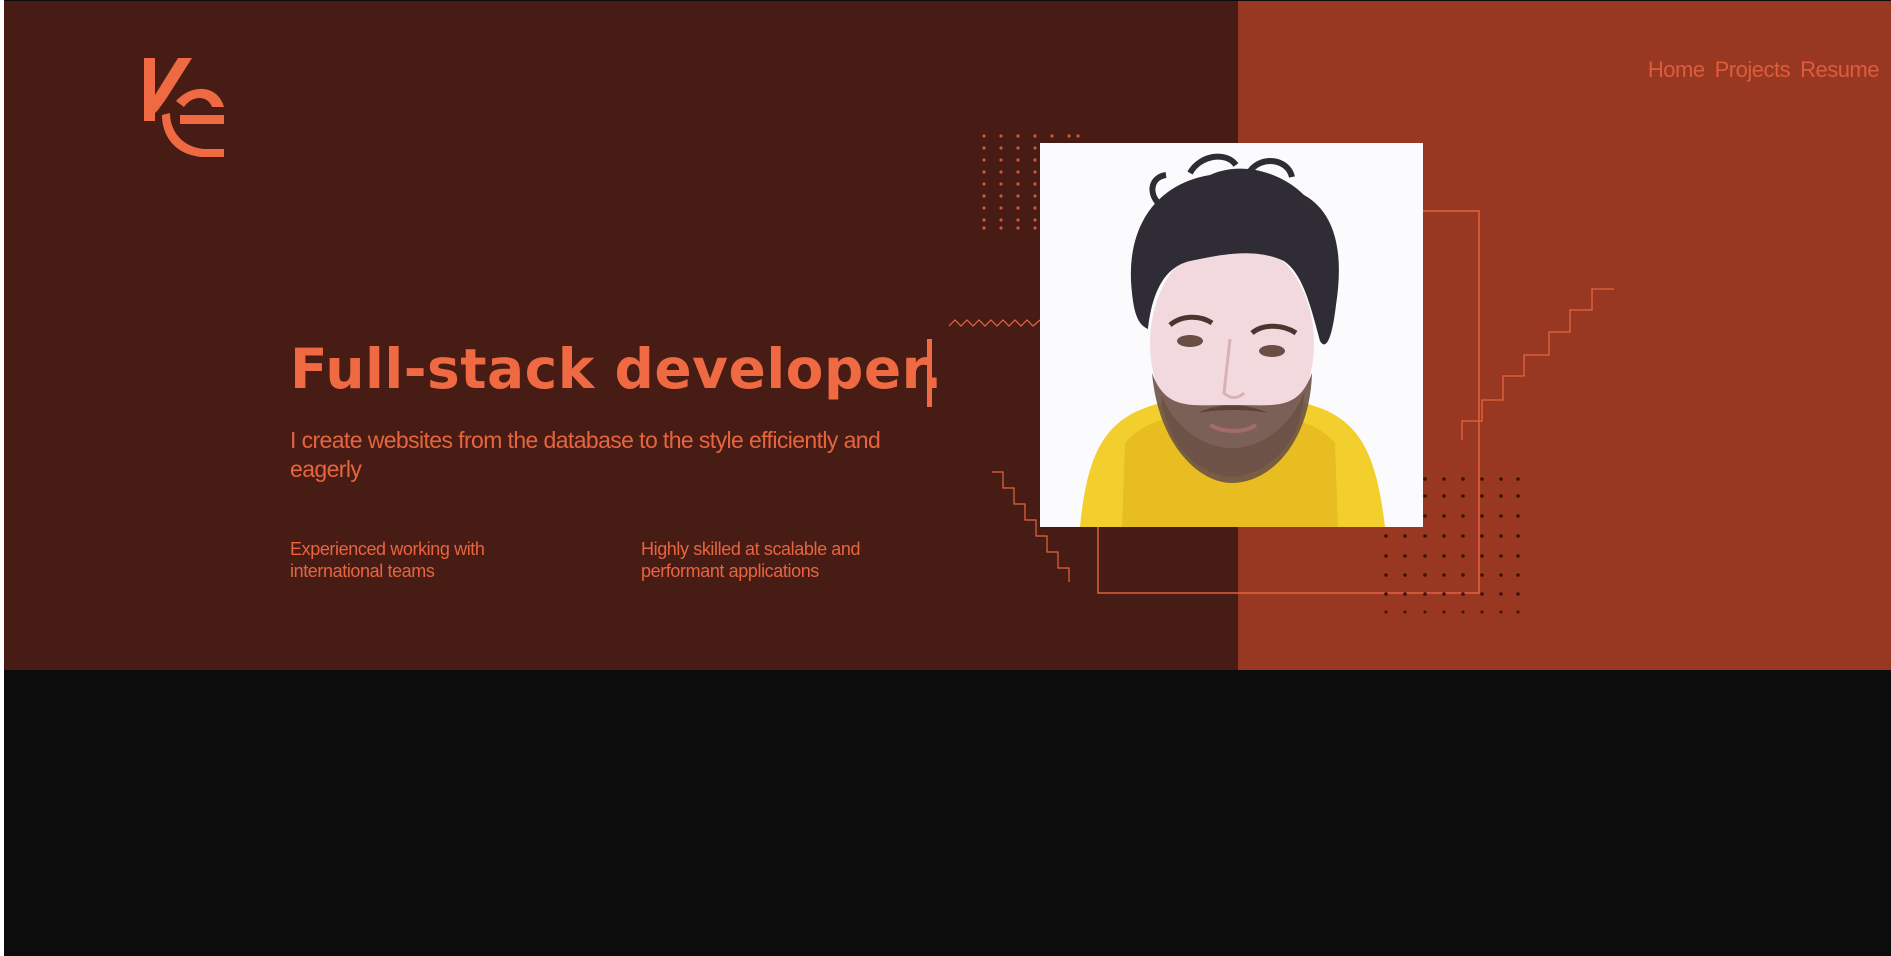  What do you see at coordinates (1839, 70) in the screenshot?
I see `nav-resume-link: Resume` at bounding box center [1839, 70].